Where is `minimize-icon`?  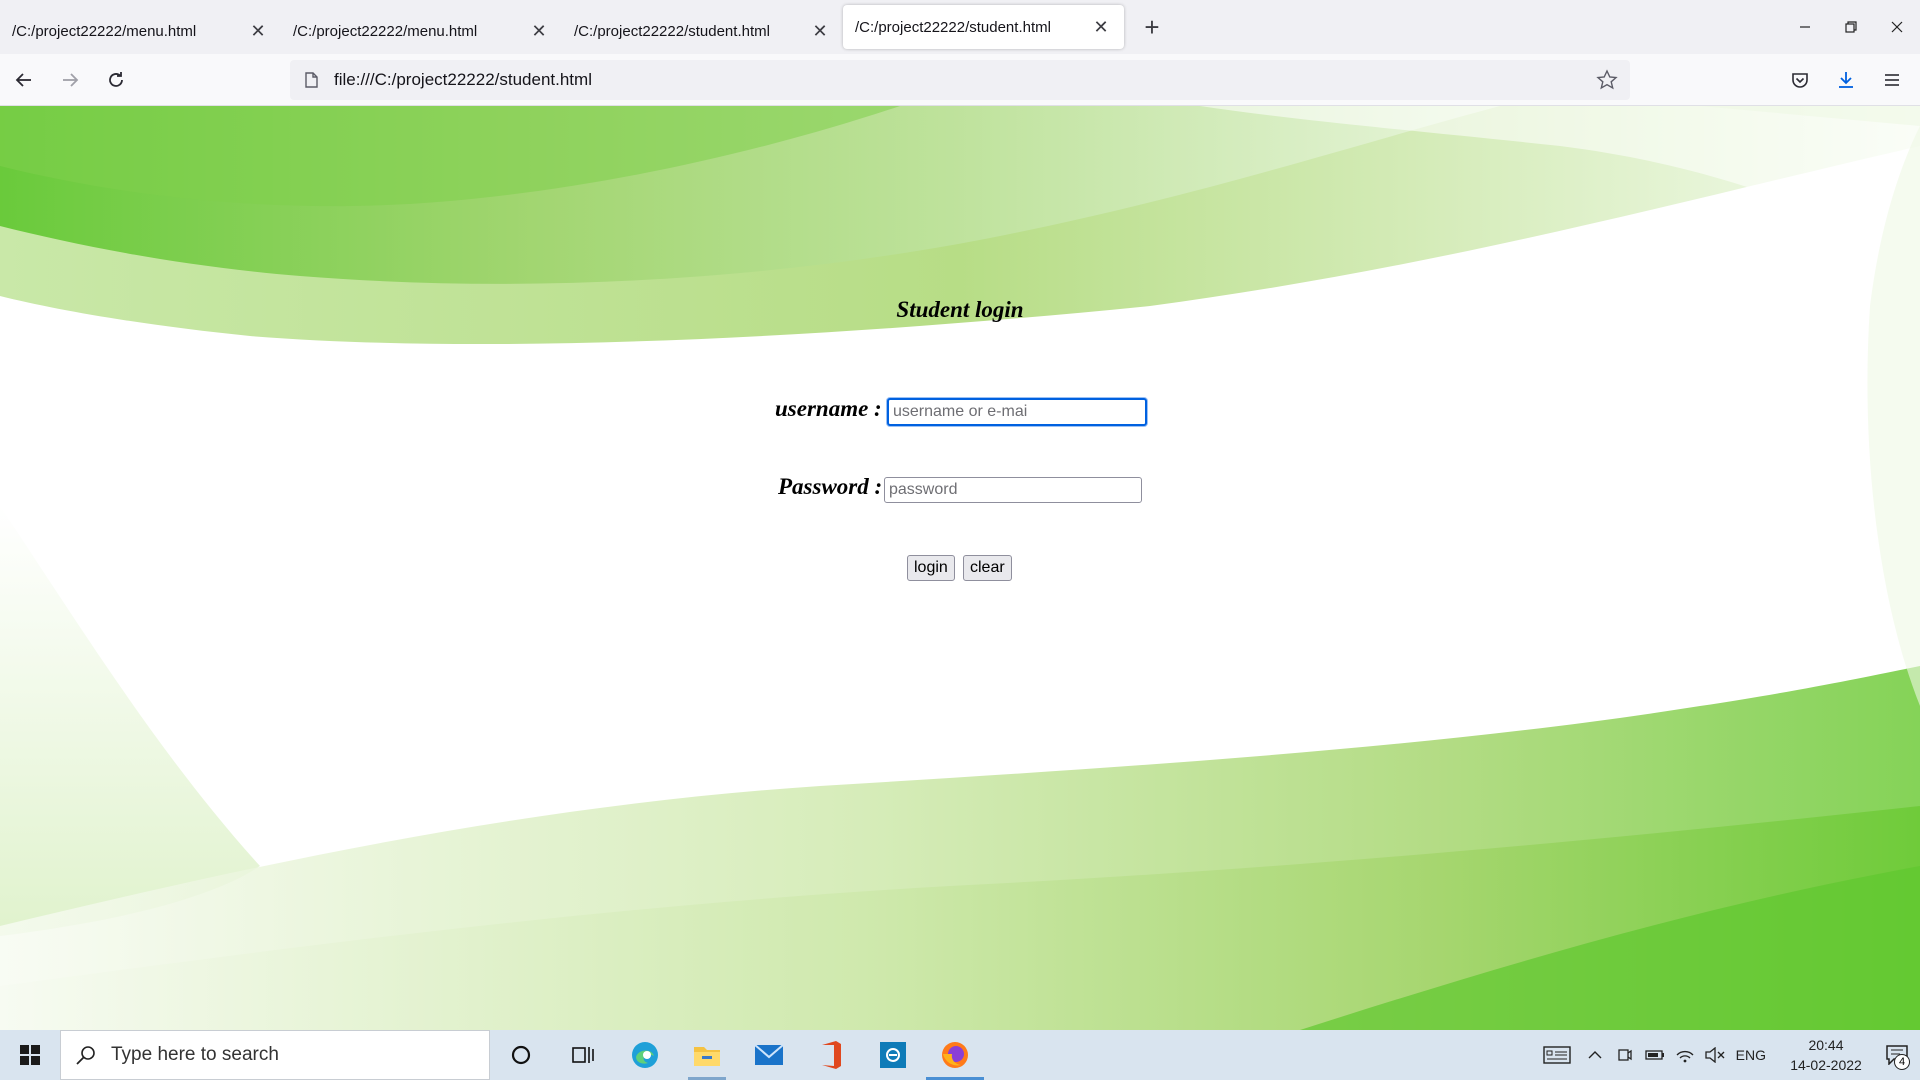
minimize-icon is located at coordinates (1805, 27).